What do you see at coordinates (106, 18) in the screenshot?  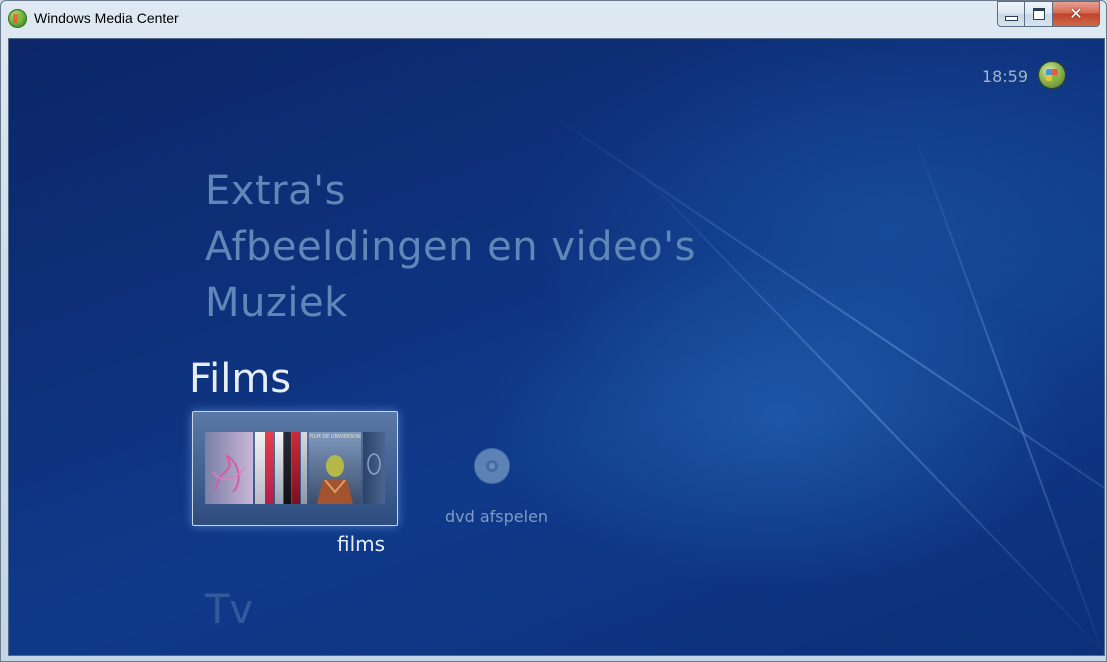 I see `window-title: Windows Media Center` at bounding box center [106, 18].